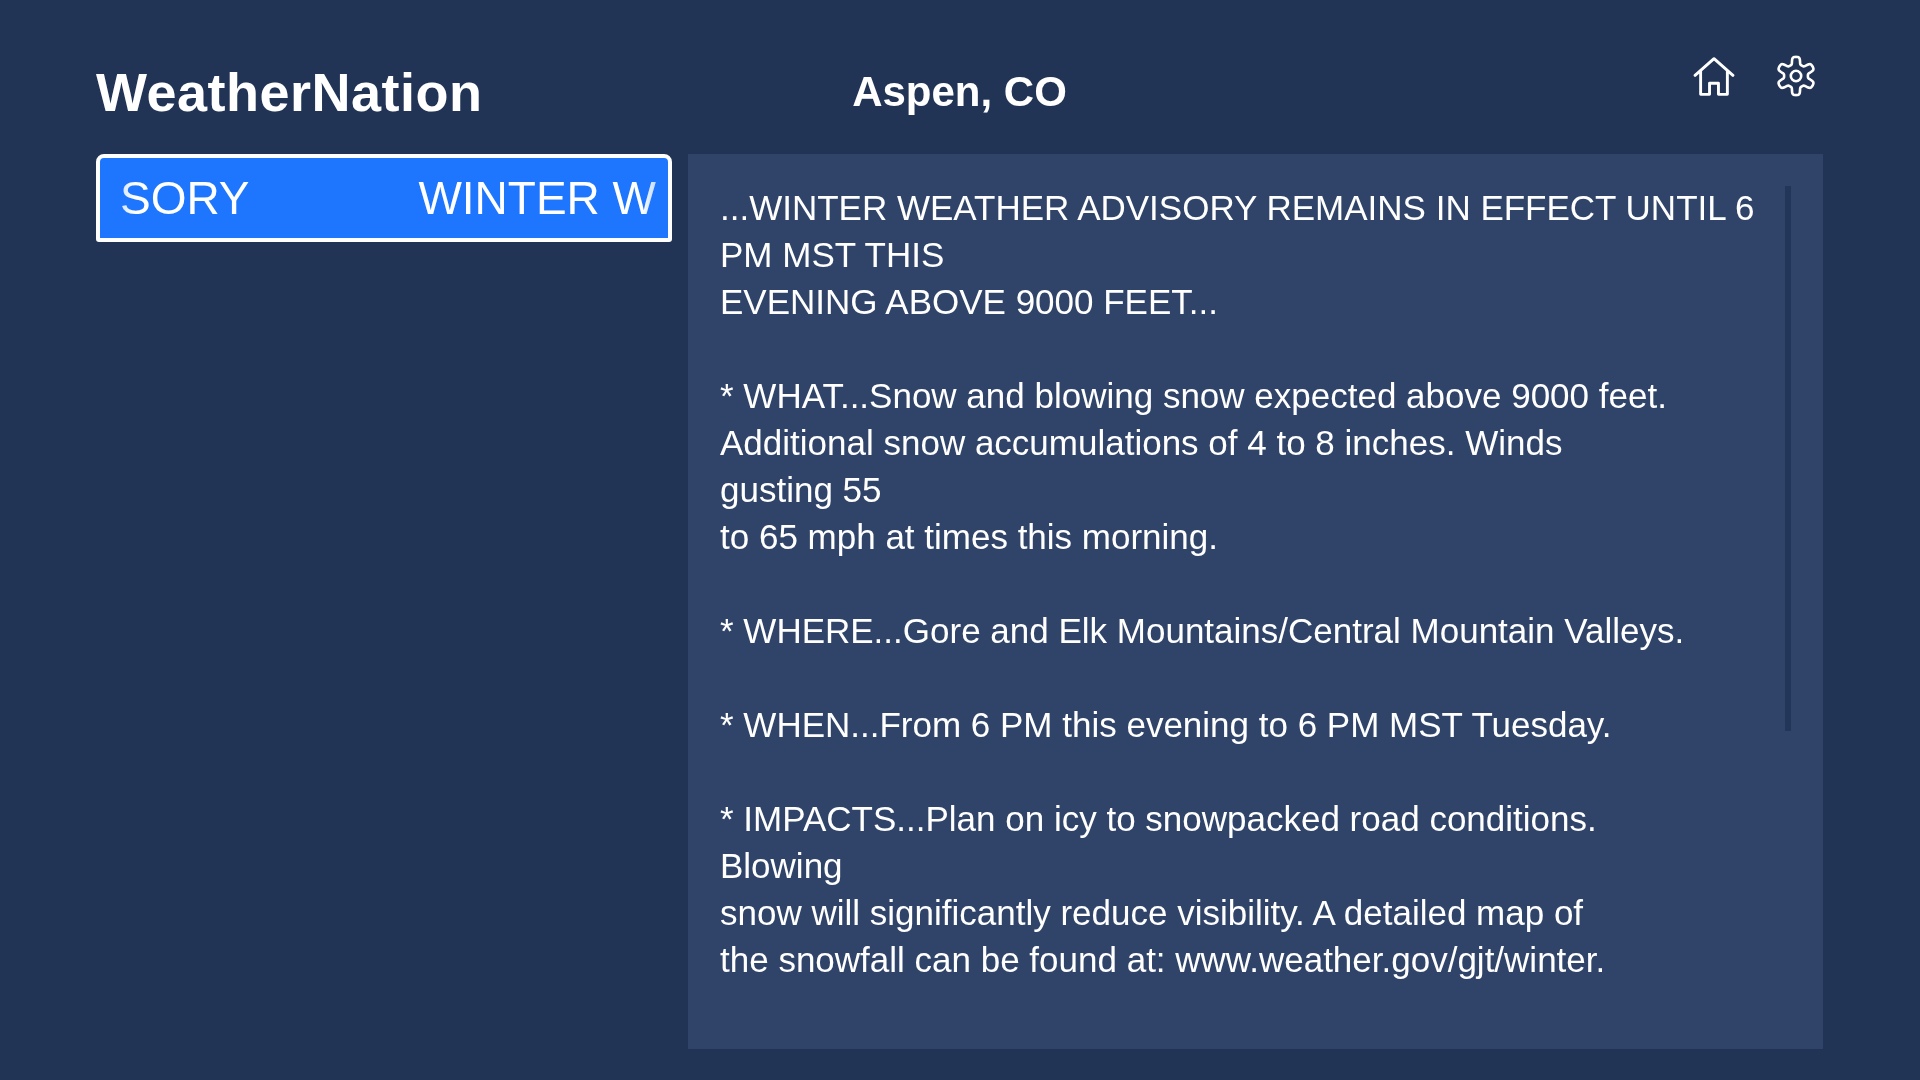 This screenshot has height=1080, width=1920. What do you see at coordinates (537, 198) in the screenshot?
I see `ticker-text: WINTER W` at bounding box center [537, 198].